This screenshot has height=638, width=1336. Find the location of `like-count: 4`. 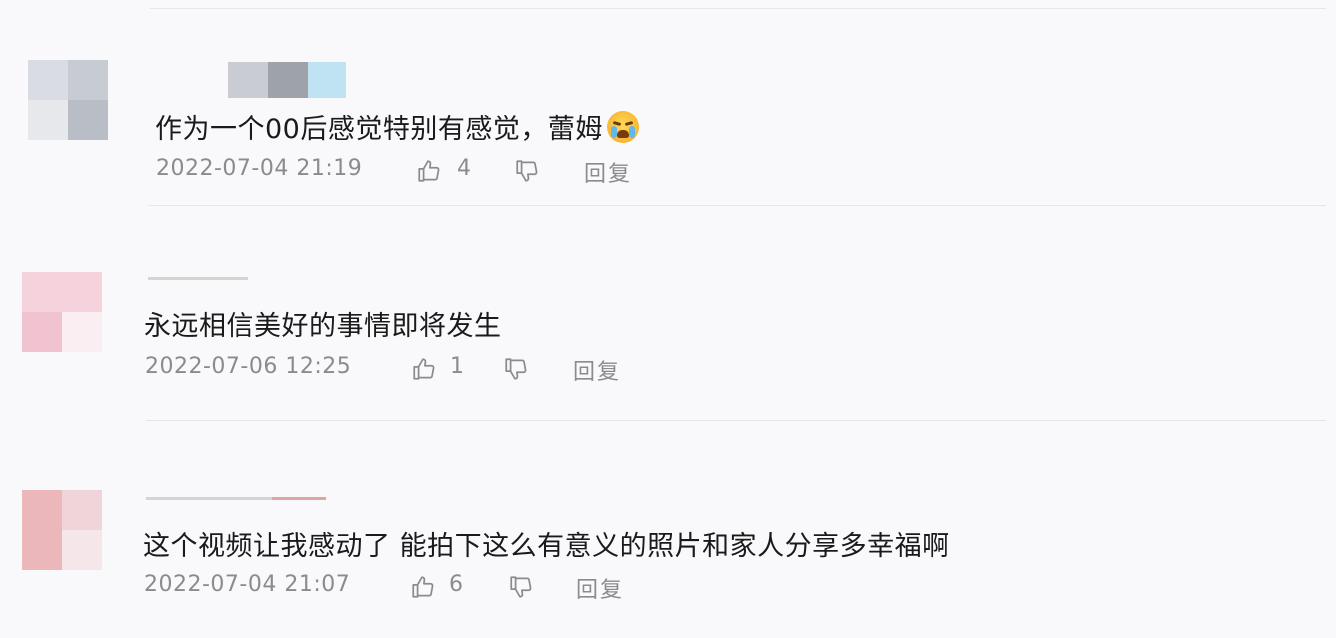

like-count: 4 is located at coordinates (464, 168).